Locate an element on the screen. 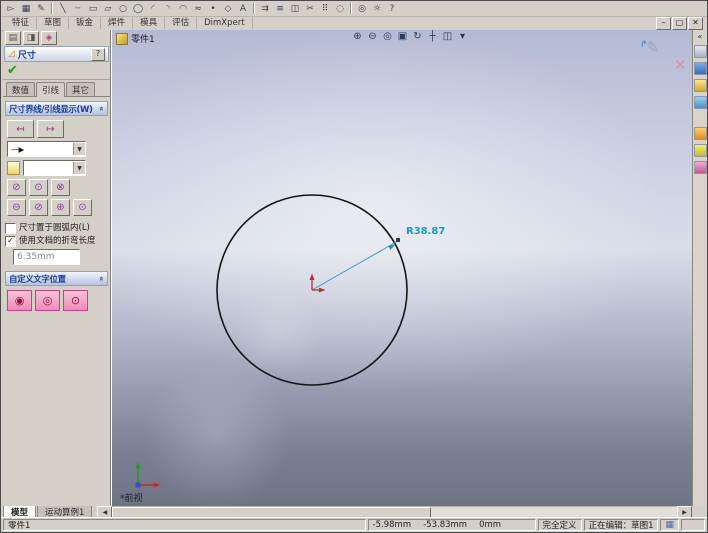  solidworks-resources-icon is located at coordinates (700, 51).